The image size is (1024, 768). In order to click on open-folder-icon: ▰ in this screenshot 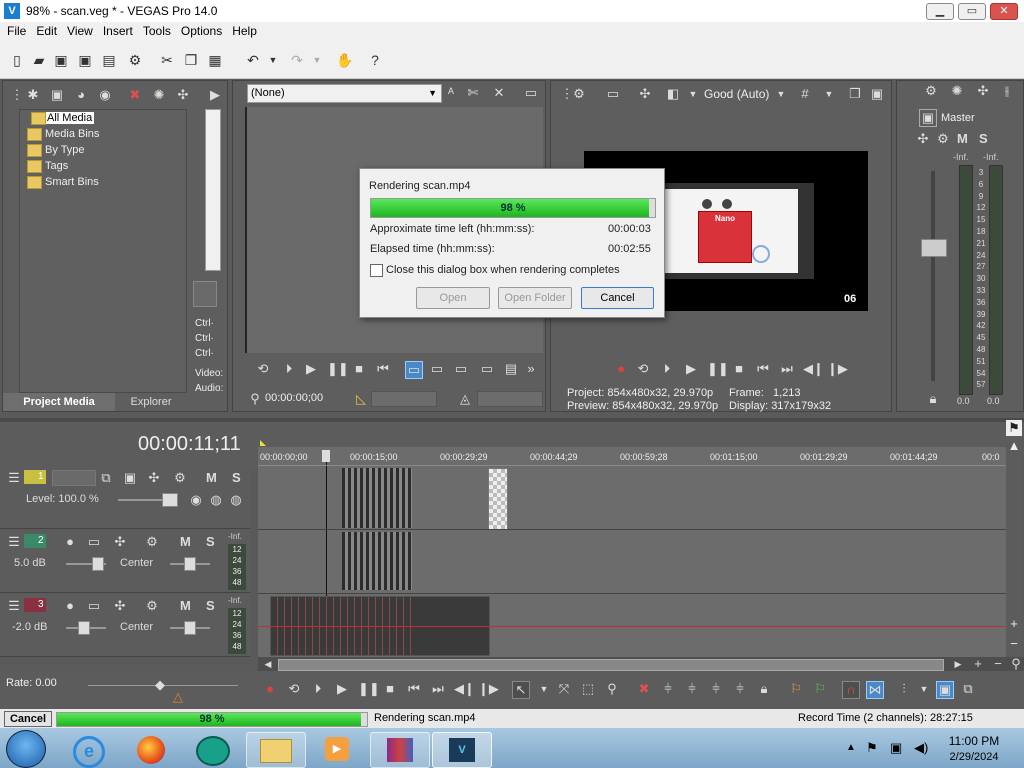, I will do `click(39, 60)`.